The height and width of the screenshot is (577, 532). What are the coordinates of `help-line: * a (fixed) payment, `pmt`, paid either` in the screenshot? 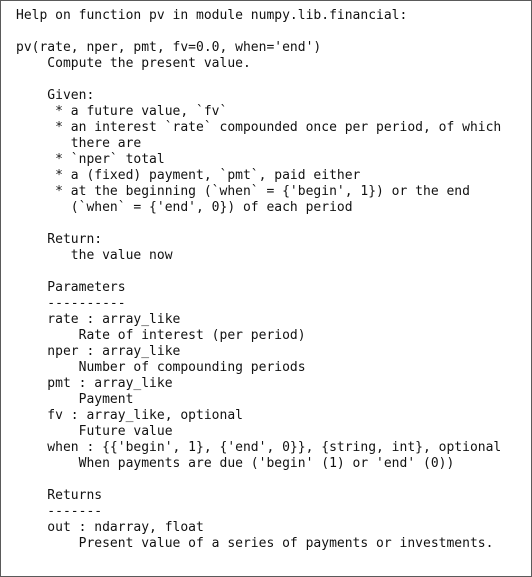 It's located at (188, 175).